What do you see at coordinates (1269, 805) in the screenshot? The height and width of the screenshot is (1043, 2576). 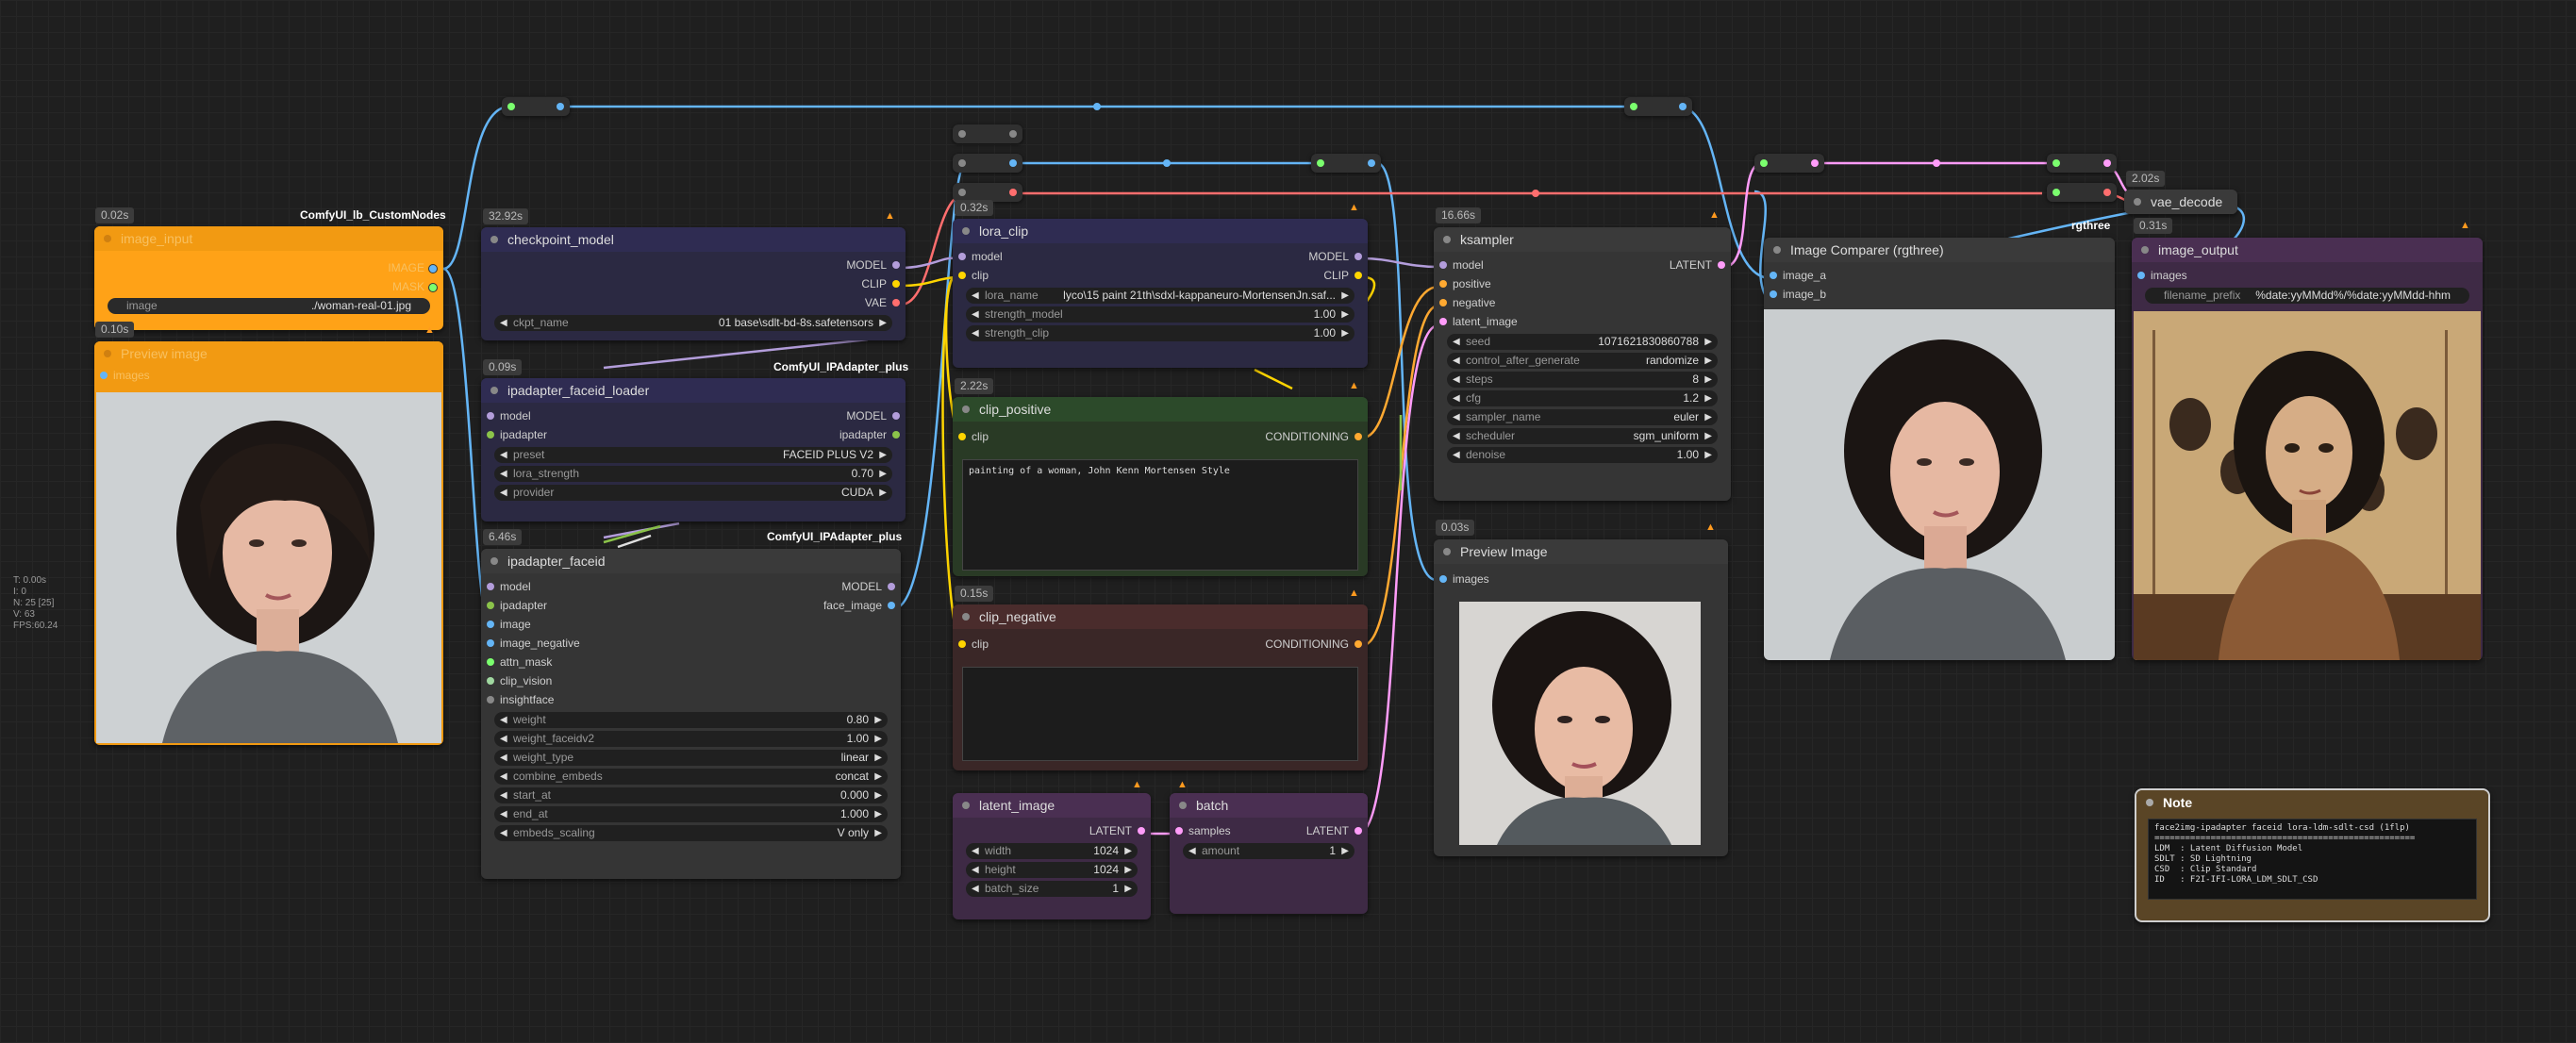 I see `node-title: batch` at bounding box center [1269, 805].